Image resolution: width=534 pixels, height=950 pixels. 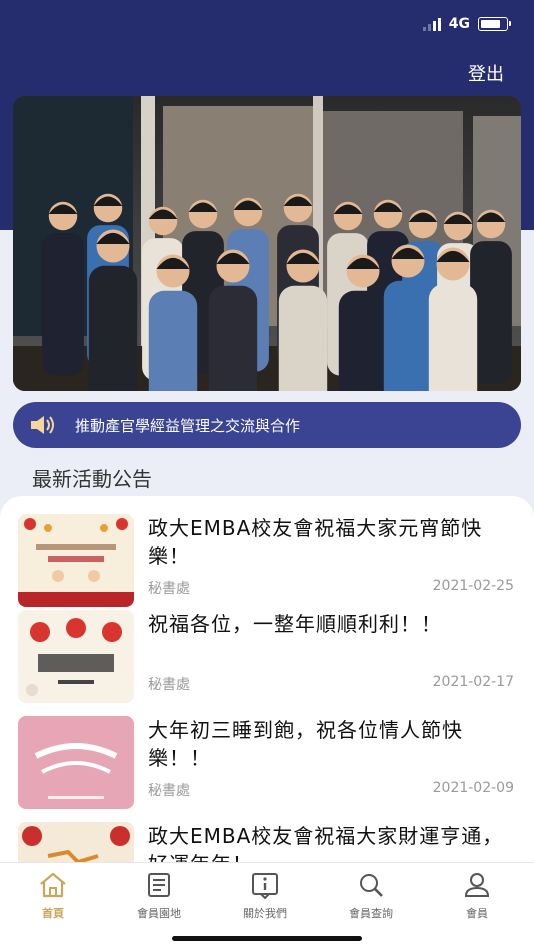 I want to click on user-icon, so click(x=477, y=885).